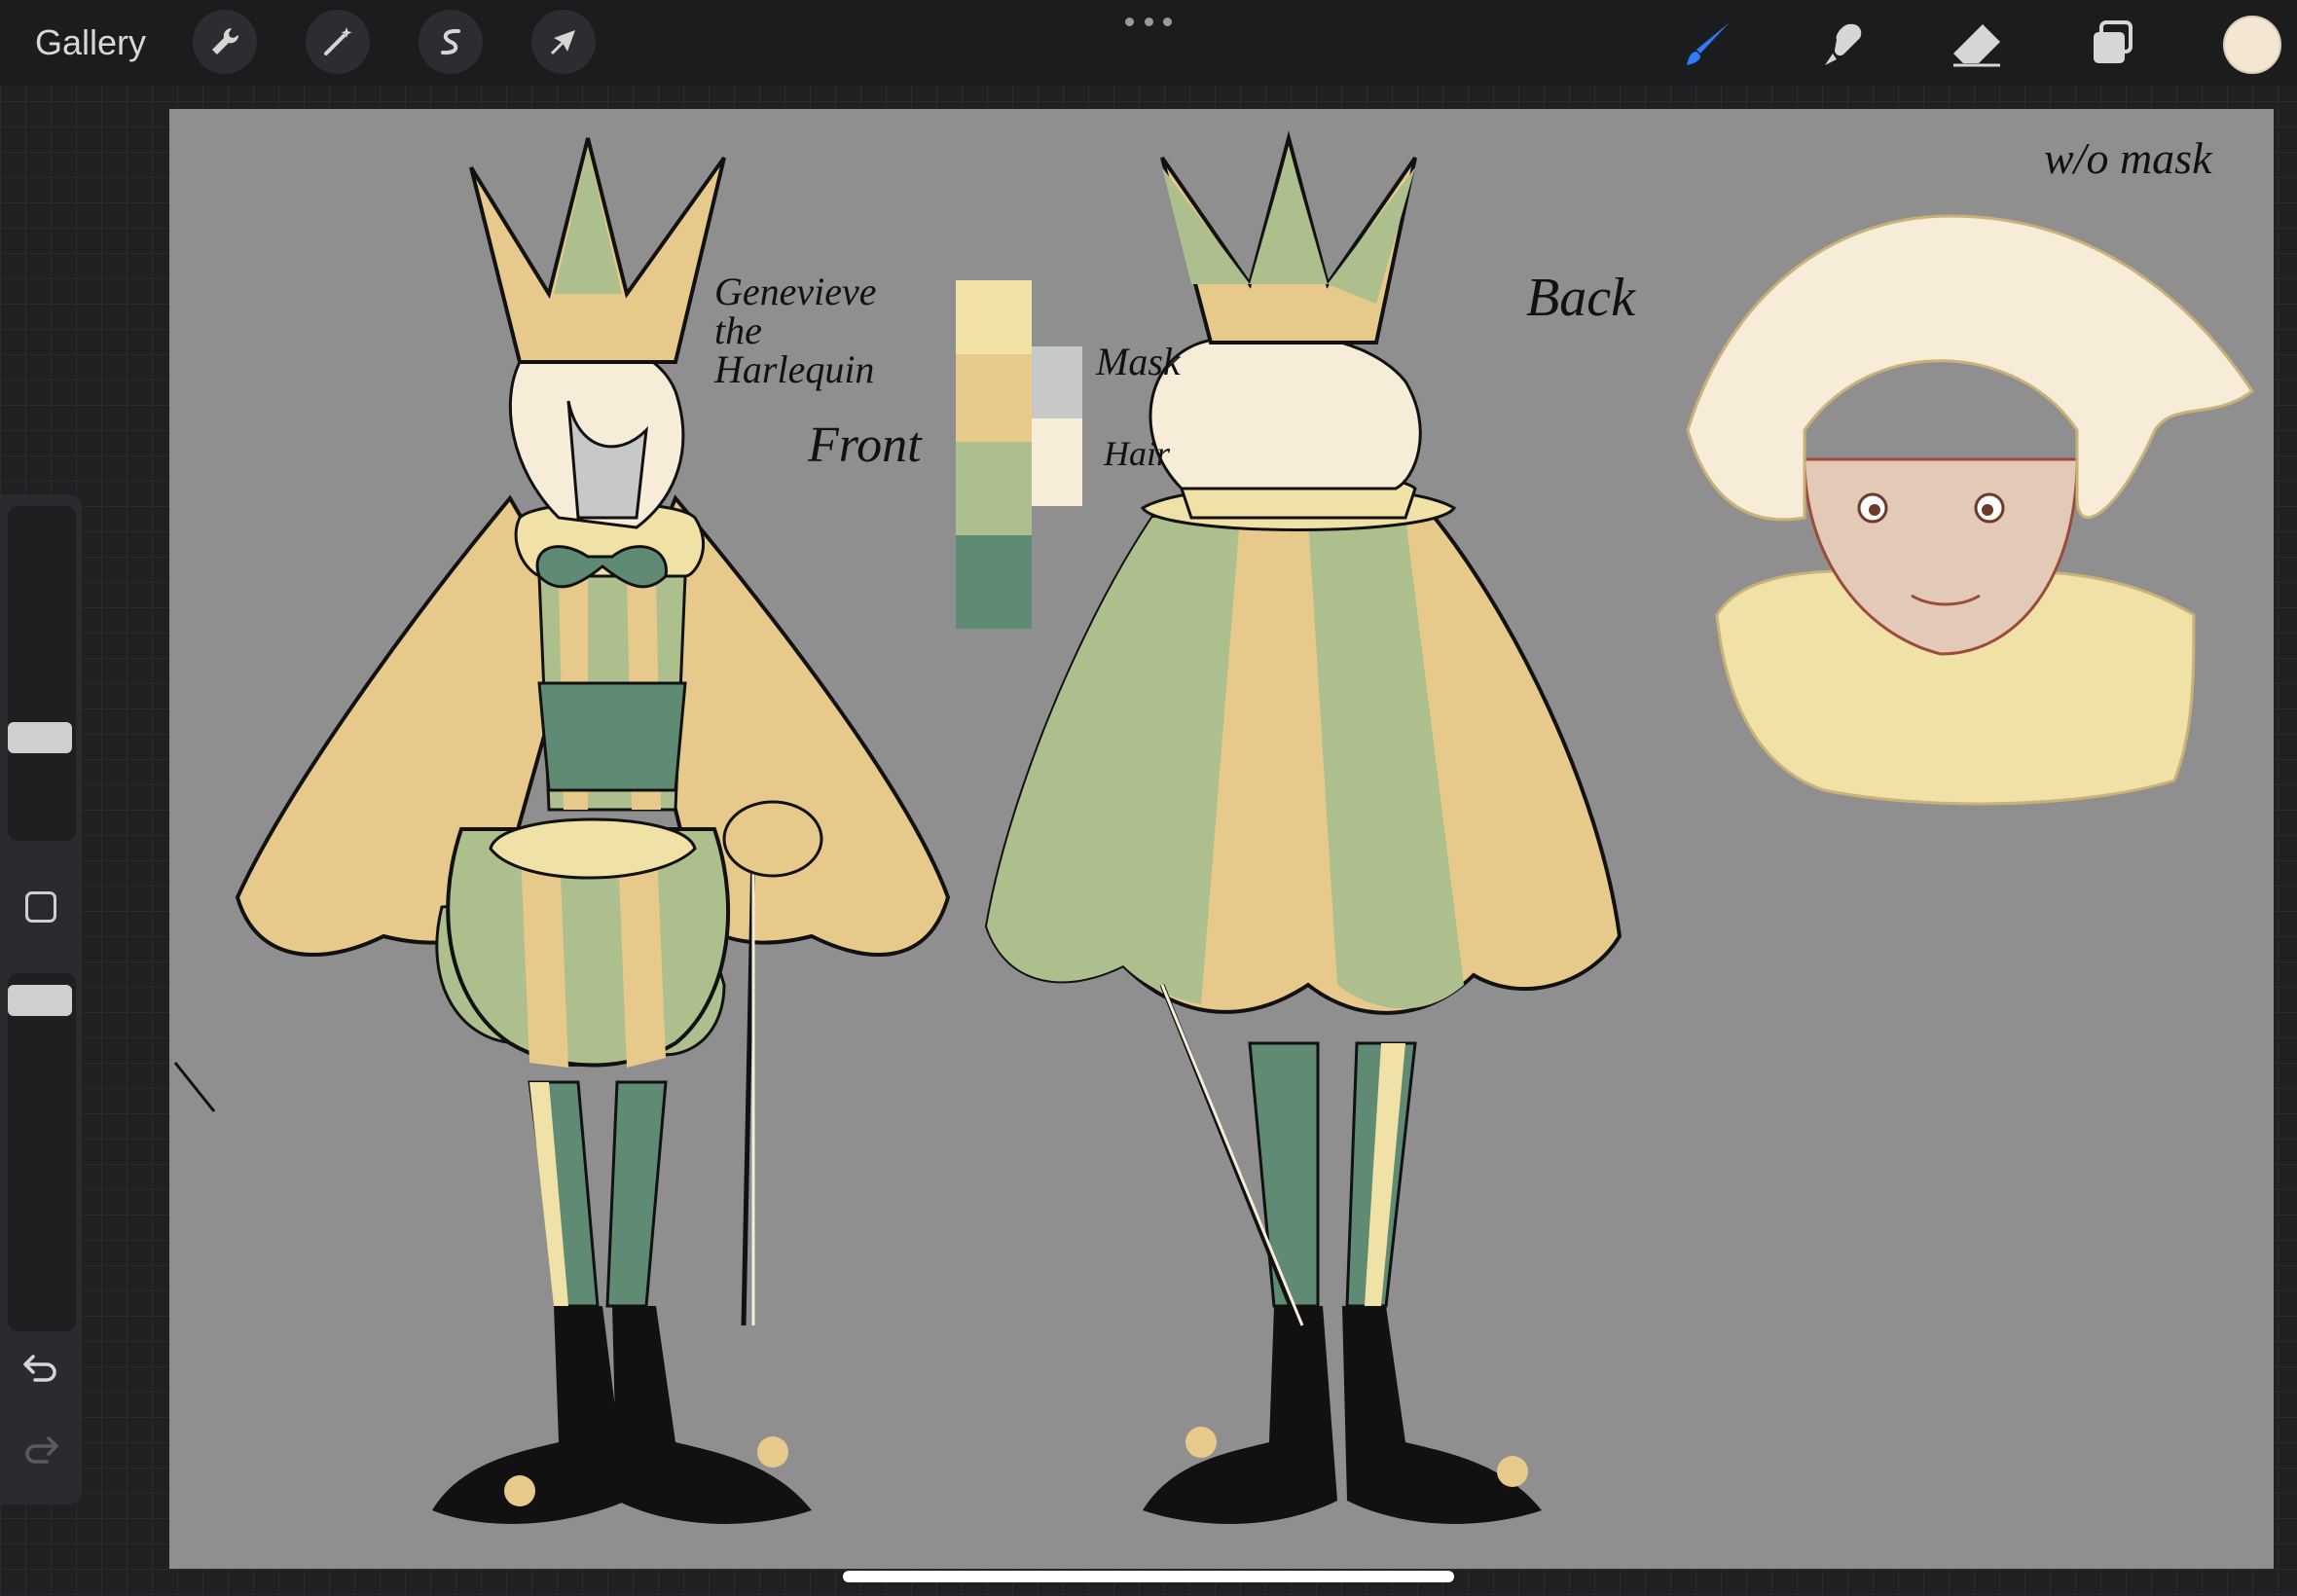 The width and height of the screenshot is (2297, 1596). I want to click on magic-wand-icon, so click(338, 41).